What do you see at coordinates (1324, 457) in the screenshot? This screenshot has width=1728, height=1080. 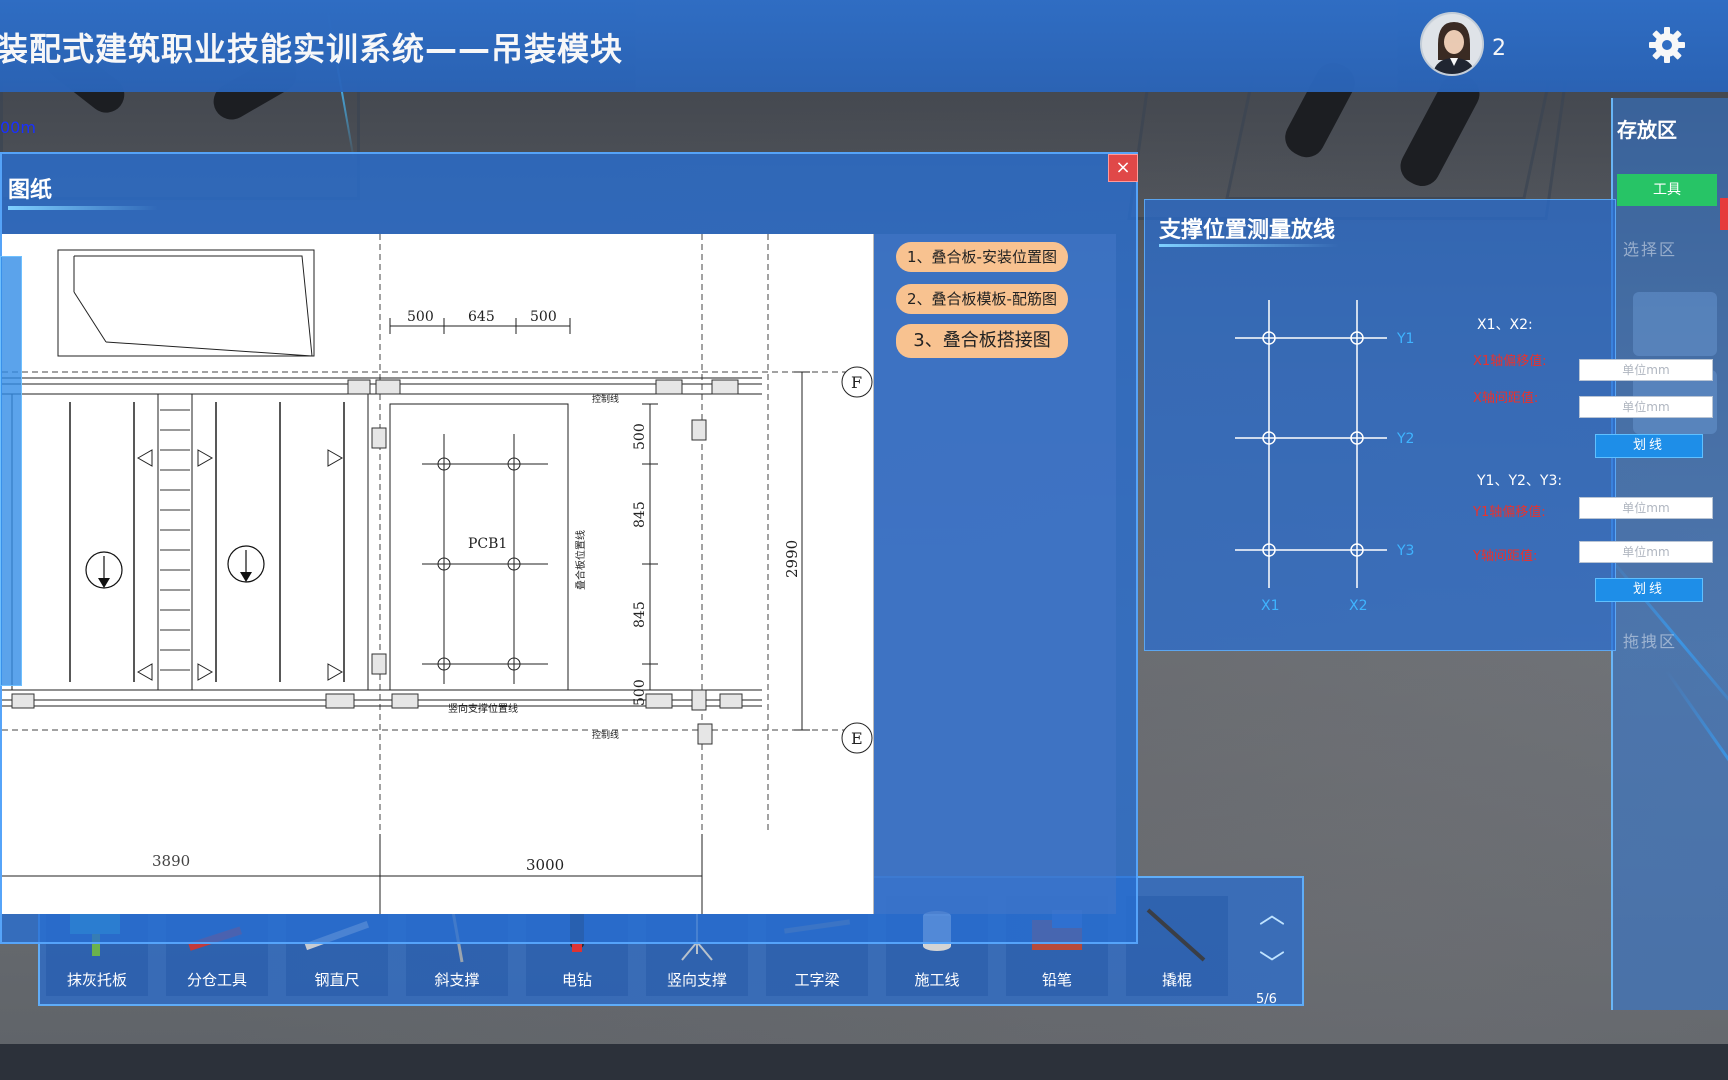 I see `axis-grid-diagram: Y1 Y2 Y3 X1 X2` at bounding box center [1324, 457].